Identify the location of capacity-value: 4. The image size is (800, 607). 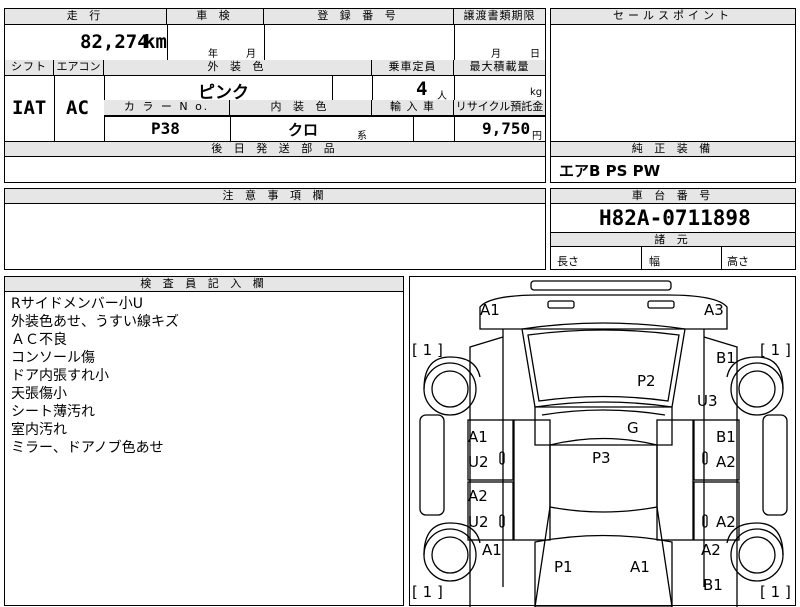
(422, 89).